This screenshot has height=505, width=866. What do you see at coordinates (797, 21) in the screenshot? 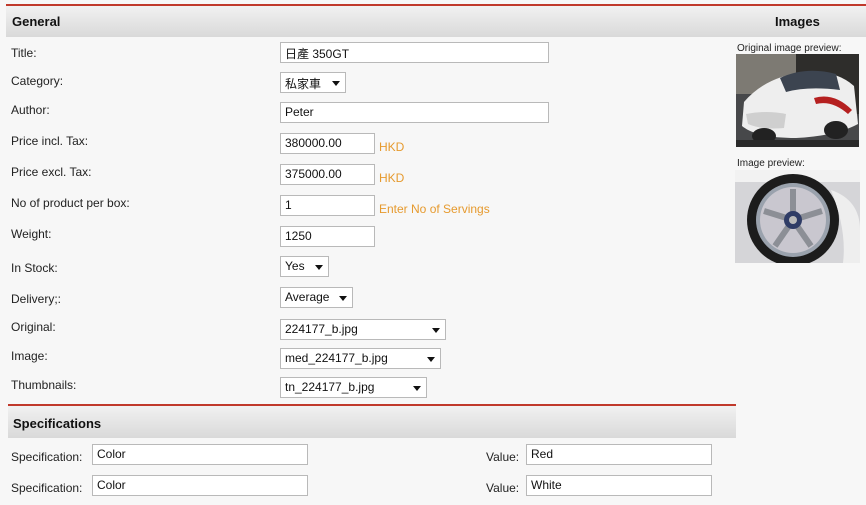
I see `images-title: Images` at bounding box center [797, 21].